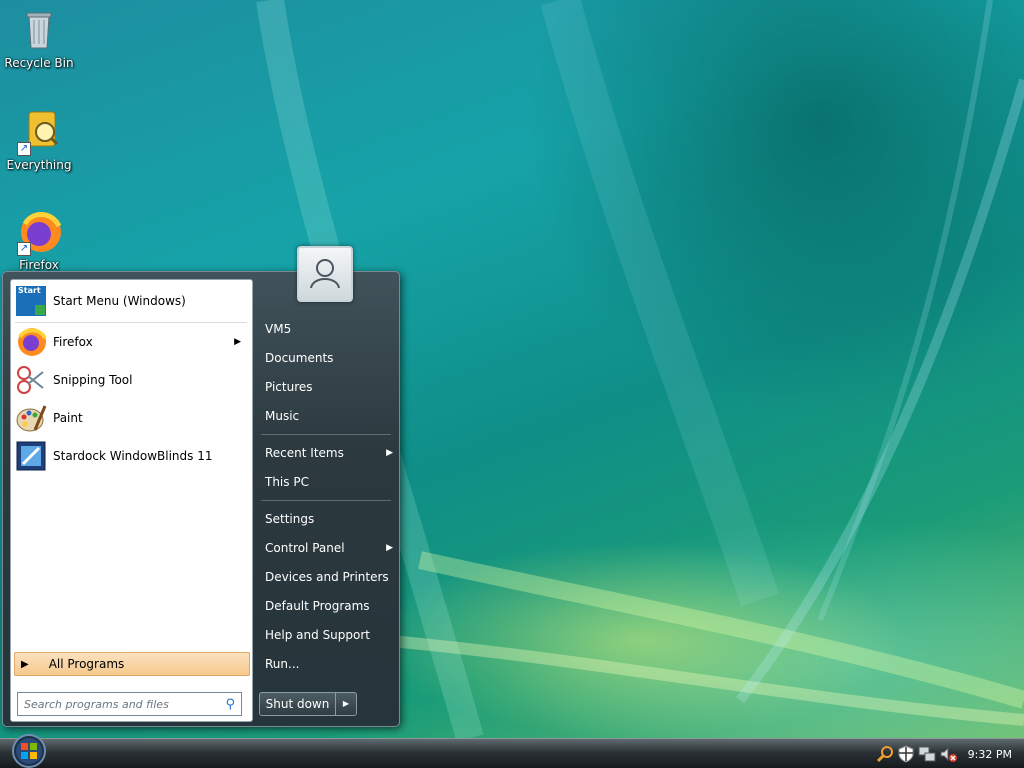 Image resolution: width=1024 pixels, height=768 pixels. What do you see at coordinates (39, 165) in the screenshot?
I see `desktop-icon-label: Everything` at bounding box center [39, 165].